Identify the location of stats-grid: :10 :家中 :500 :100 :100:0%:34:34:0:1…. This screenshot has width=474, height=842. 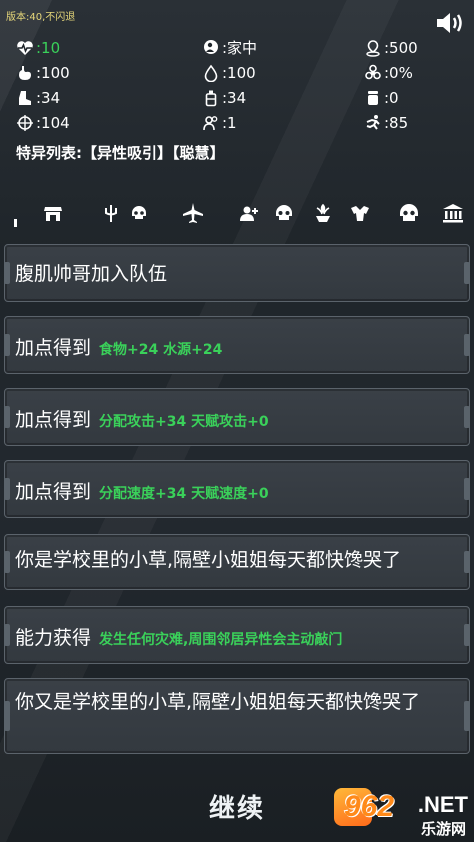
(241, 85).